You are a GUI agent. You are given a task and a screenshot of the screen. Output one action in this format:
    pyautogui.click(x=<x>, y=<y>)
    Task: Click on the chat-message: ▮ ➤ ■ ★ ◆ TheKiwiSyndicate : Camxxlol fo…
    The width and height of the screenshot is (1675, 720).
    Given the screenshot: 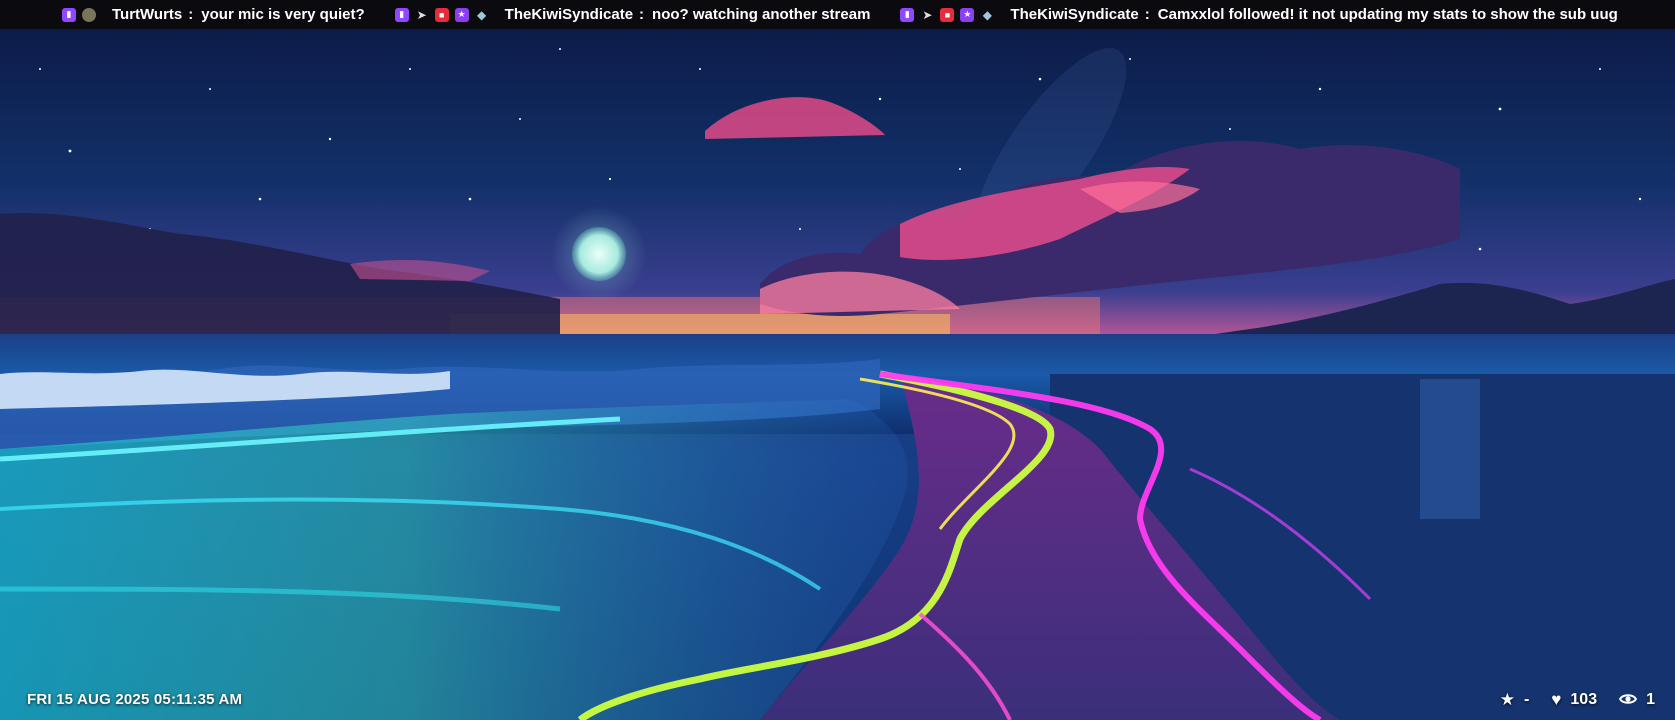 What is the action you would take?
    pyautogui.click(x=1259, y=14)
    